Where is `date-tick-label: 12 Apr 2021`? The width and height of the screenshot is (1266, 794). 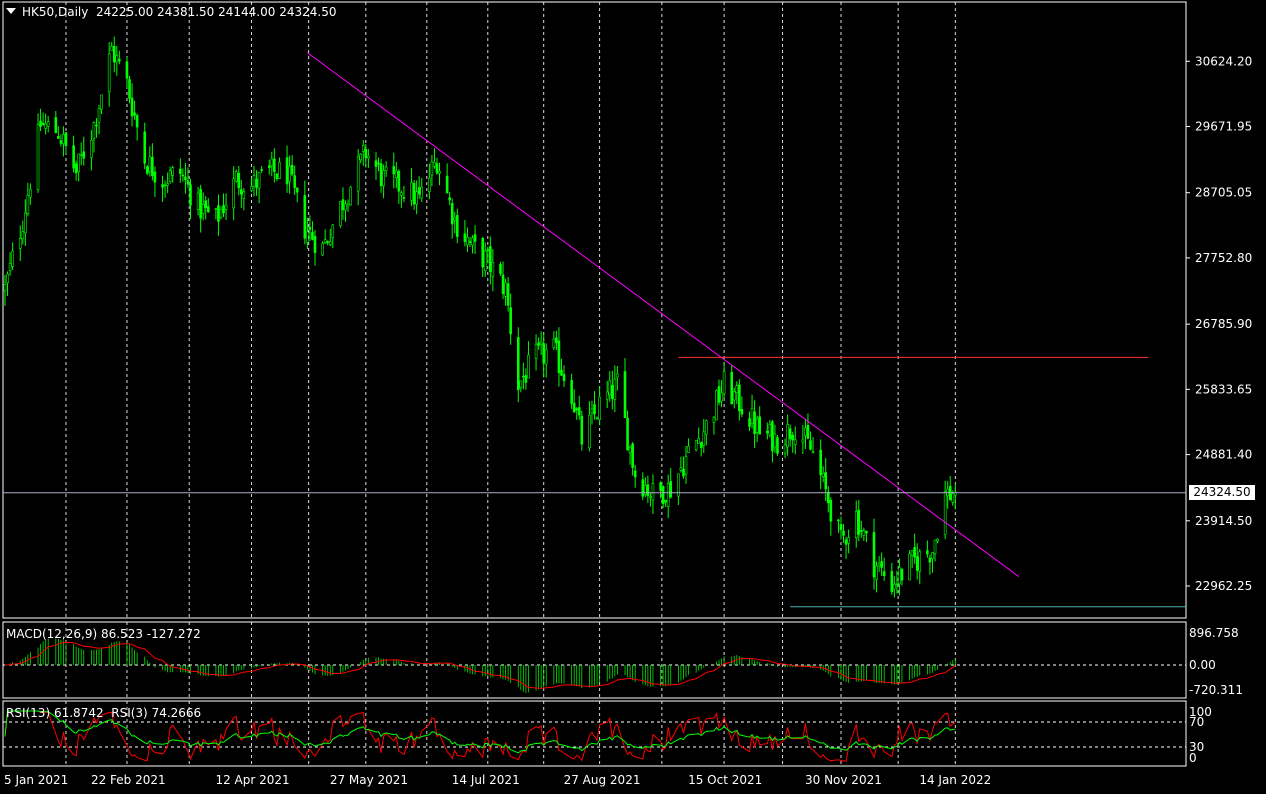 date-tick-label: 12 Apr 2021 is located at coordinates (252, 780).